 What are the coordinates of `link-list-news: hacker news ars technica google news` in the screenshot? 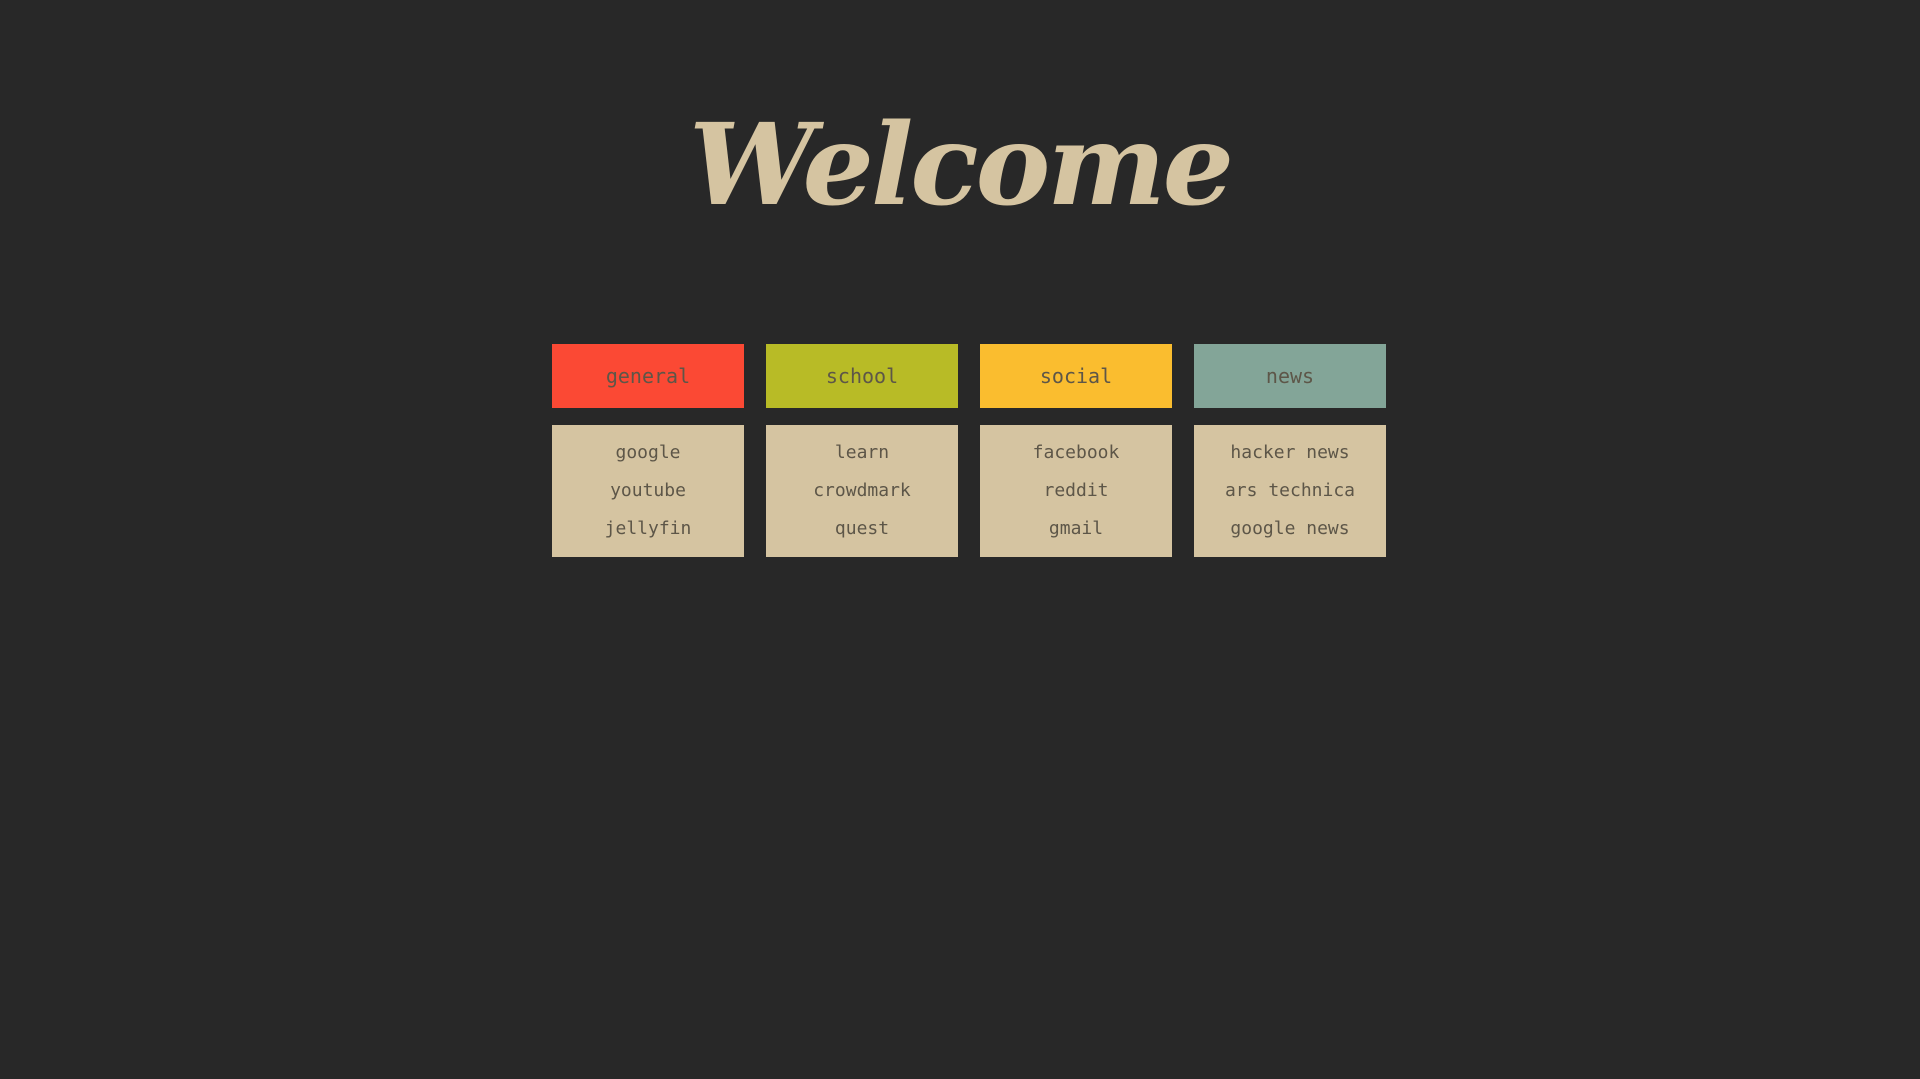 It's located at (1290, 491).